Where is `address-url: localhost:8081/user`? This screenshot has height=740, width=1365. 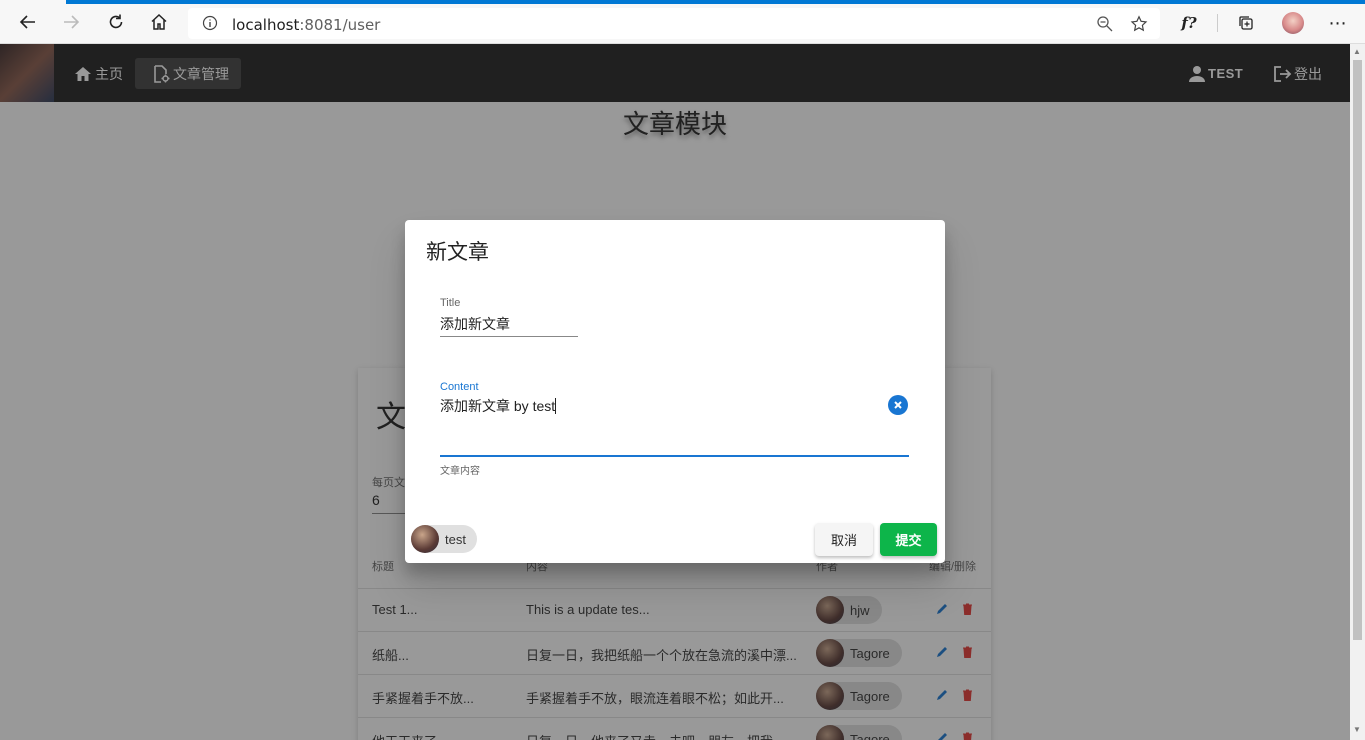
address-url: localhost:8081/user is located at coordinates (306, 25).